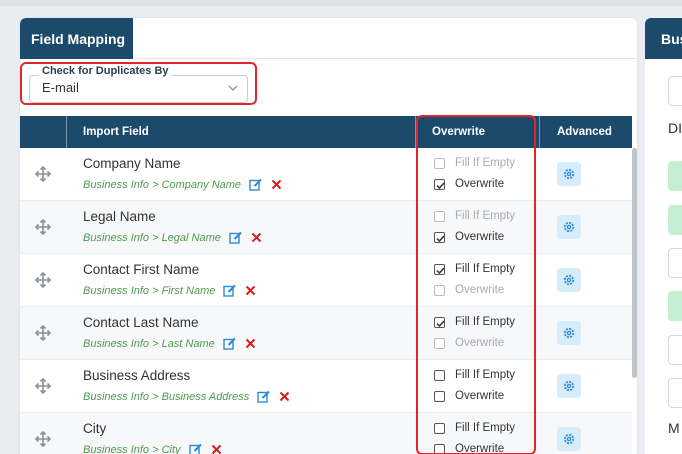 The image size is (682, 454). What do you see at coordinates (141, 269) in the screenshot?
I see `import-field-name: Contact First Name` at bounding box center [141, 269].